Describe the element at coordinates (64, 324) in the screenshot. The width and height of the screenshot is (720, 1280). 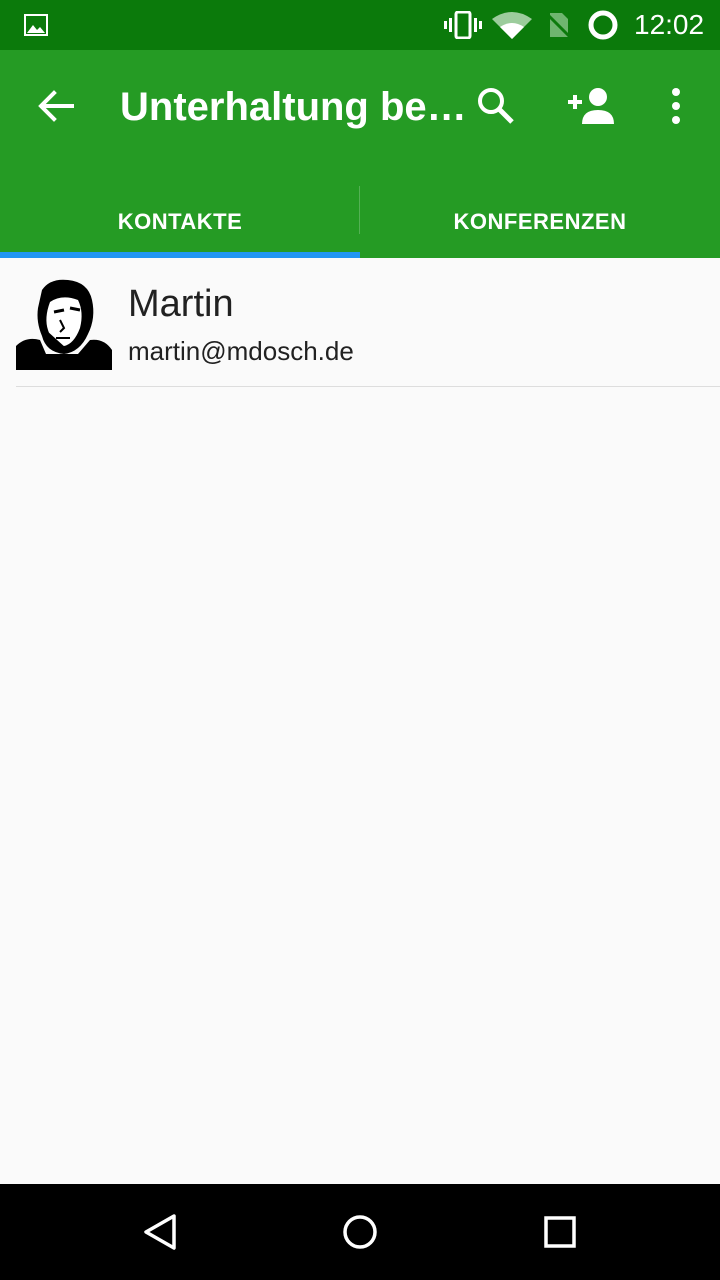
I see `avatar` at that location.